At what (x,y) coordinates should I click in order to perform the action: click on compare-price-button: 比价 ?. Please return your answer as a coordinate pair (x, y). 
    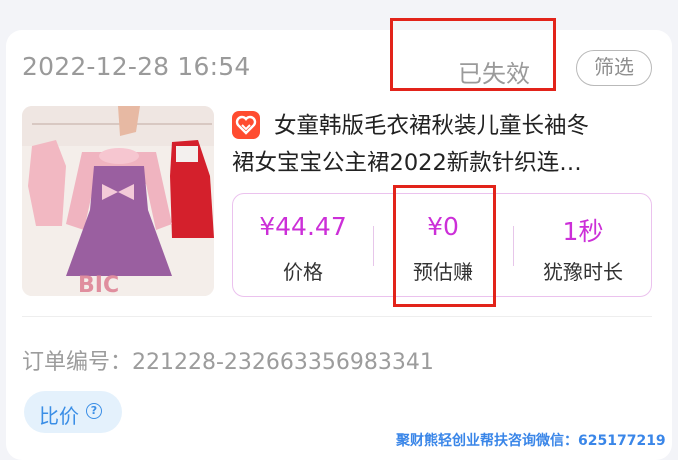
    Looking at the image, I should click on (73, 412).